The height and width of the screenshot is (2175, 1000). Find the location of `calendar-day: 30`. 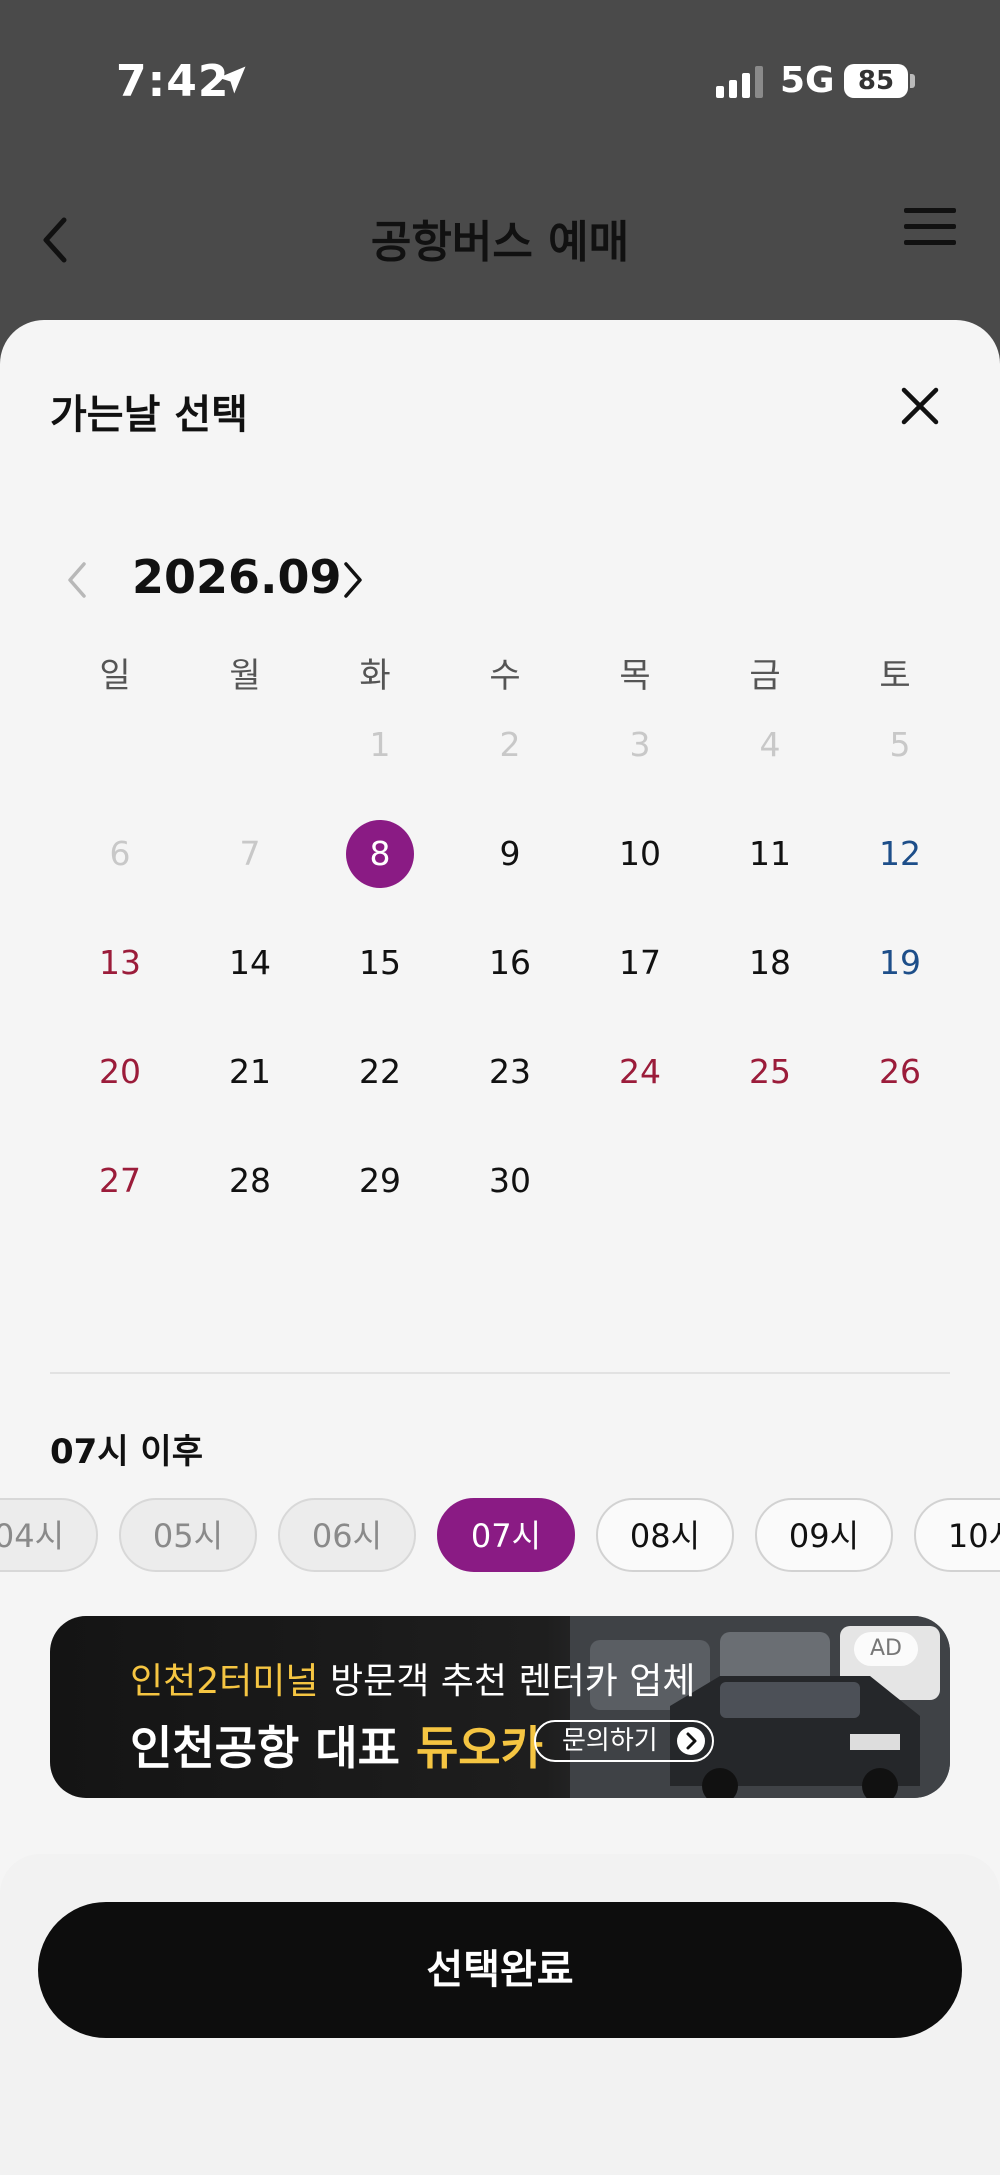

calendar-day: 30 is located at coordinates (510, 1181).